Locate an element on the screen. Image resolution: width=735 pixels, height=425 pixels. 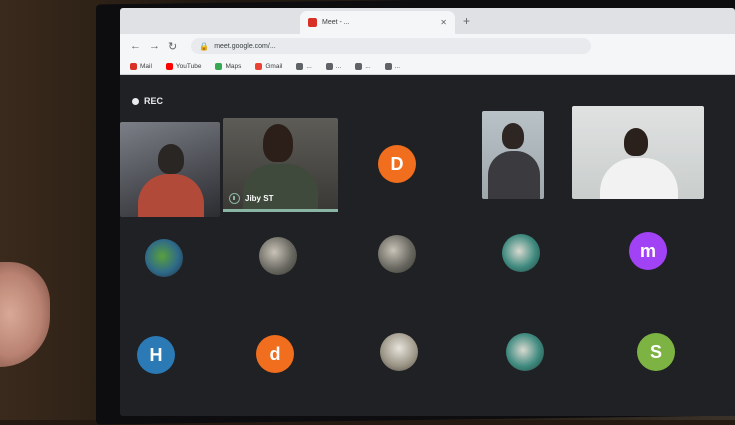
bookmark-label: YouTube is located at coordinates (188, 66).